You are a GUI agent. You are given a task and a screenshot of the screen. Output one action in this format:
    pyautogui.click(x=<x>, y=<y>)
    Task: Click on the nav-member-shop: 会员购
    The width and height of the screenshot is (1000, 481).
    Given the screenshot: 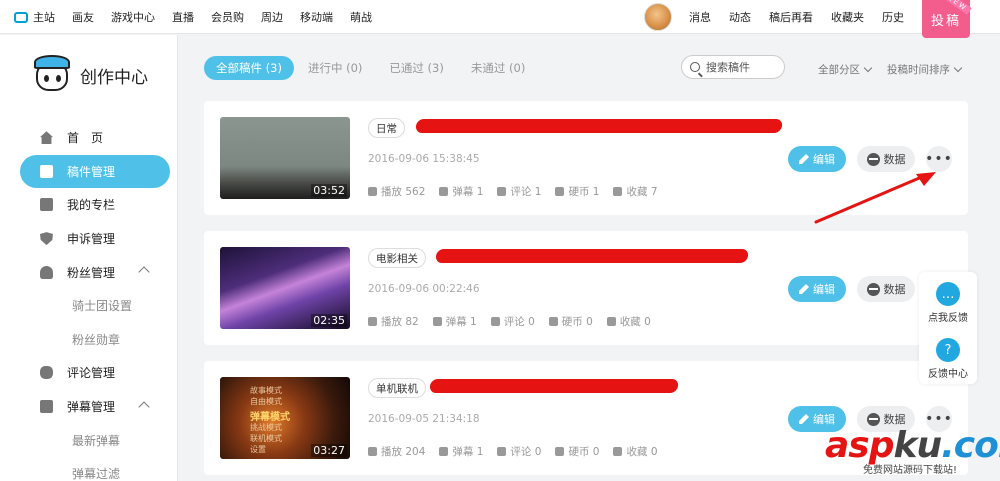 What is the action you would take?
    pyautogui.click(x=227, y=17)
    